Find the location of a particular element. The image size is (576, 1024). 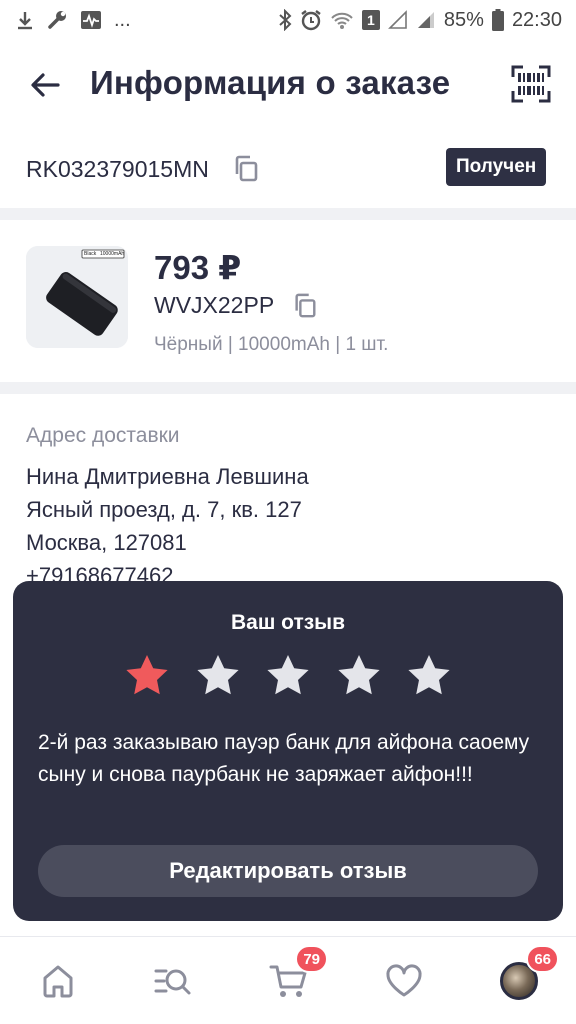

star-1-icon is located at coordinates (147, 675).